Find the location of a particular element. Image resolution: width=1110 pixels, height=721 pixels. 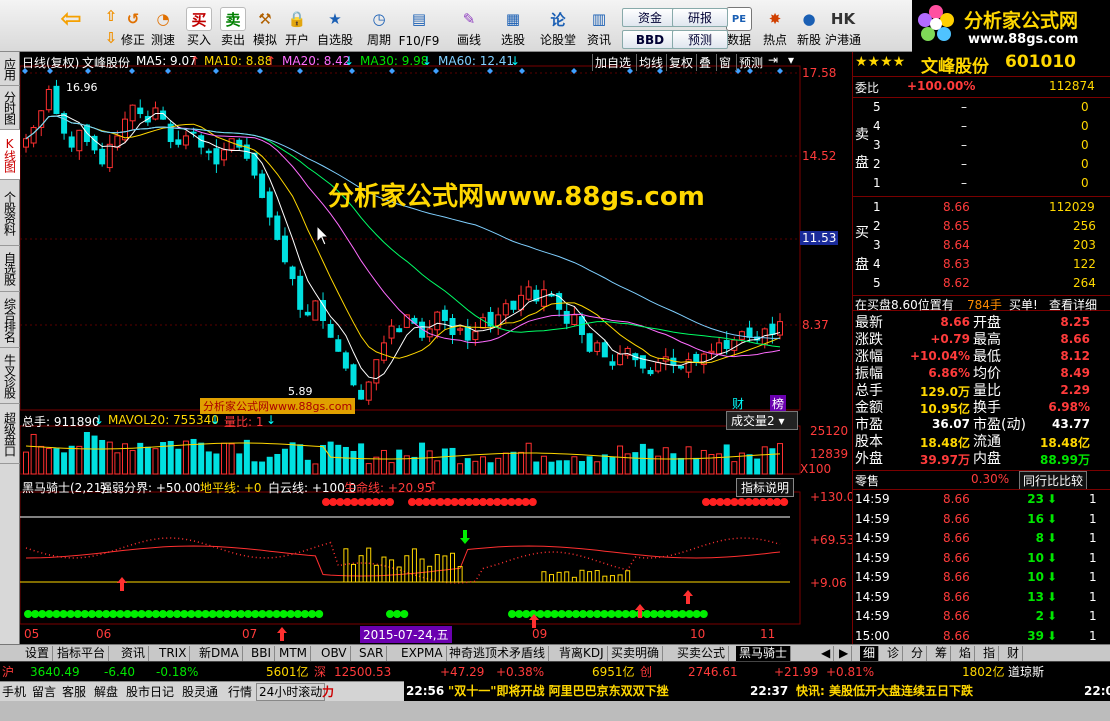

left-tab: 应用 is located at coordinates (10, 69).